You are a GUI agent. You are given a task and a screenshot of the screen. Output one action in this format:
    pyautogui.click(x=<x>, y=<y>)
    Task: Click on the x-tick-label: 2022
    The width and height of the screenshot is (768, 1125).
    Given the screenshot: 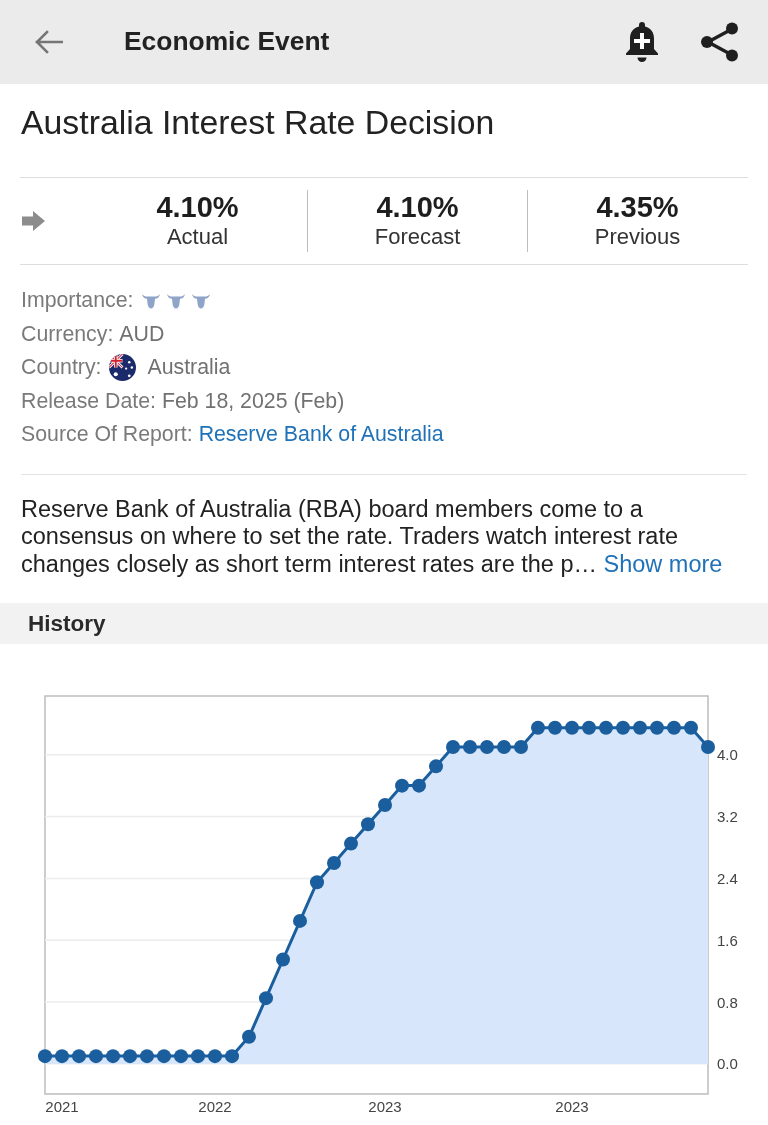 What is the action you would take?
    pyautogui.click(x=215, y=1106)
    